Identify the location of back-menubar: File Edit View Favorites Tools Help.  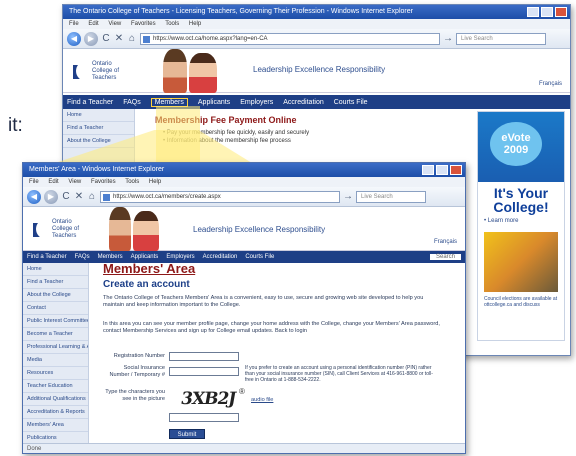
(316, 24).